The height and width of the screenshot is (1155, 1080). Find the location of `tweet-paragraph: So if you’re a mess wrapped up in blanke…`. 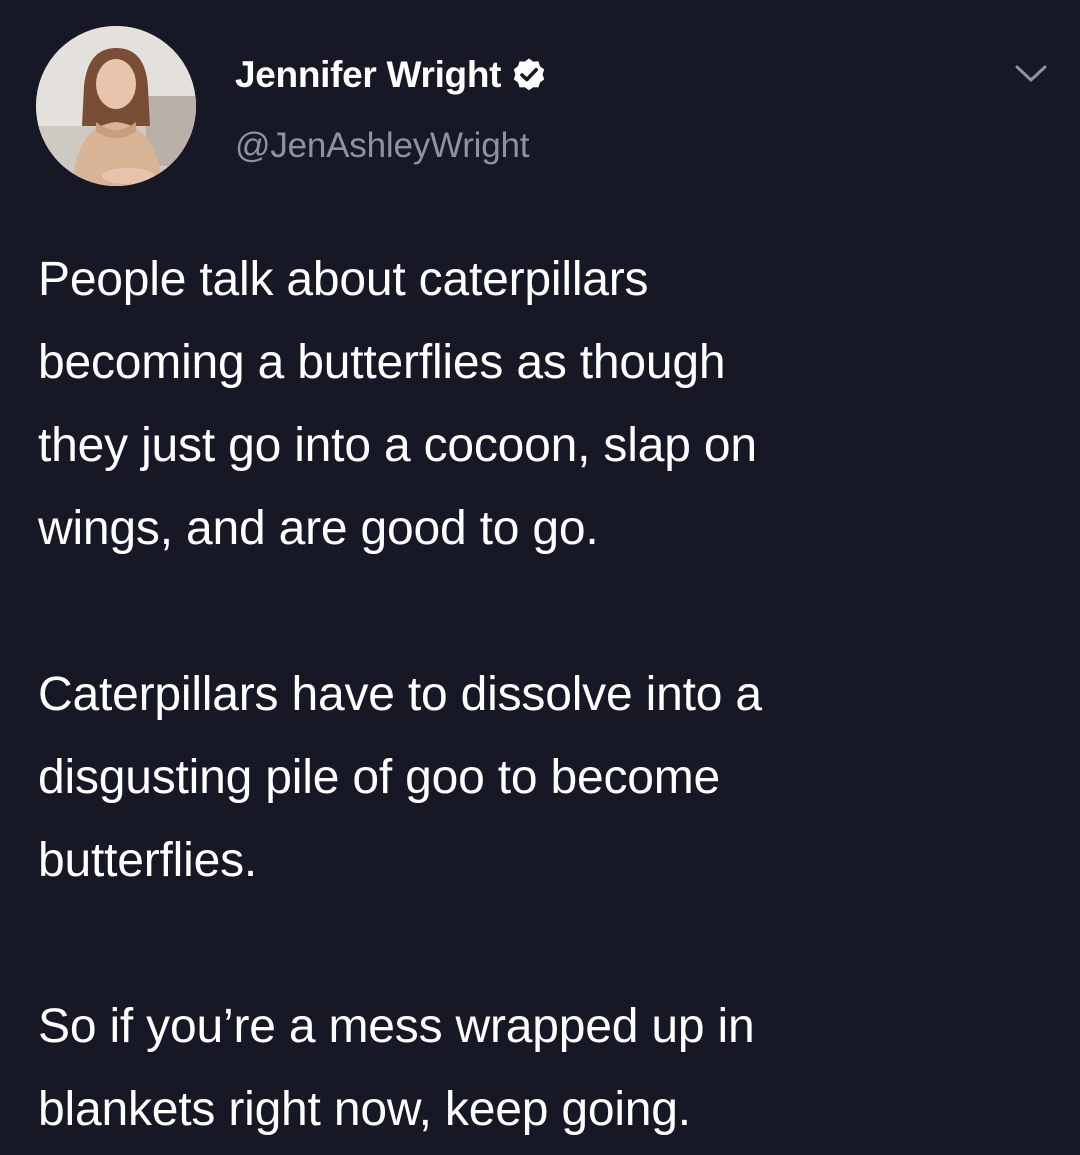

tweet-paragraph: So if you’re a mess wrapped up in blanke… is located at coordinates (396, 1068).